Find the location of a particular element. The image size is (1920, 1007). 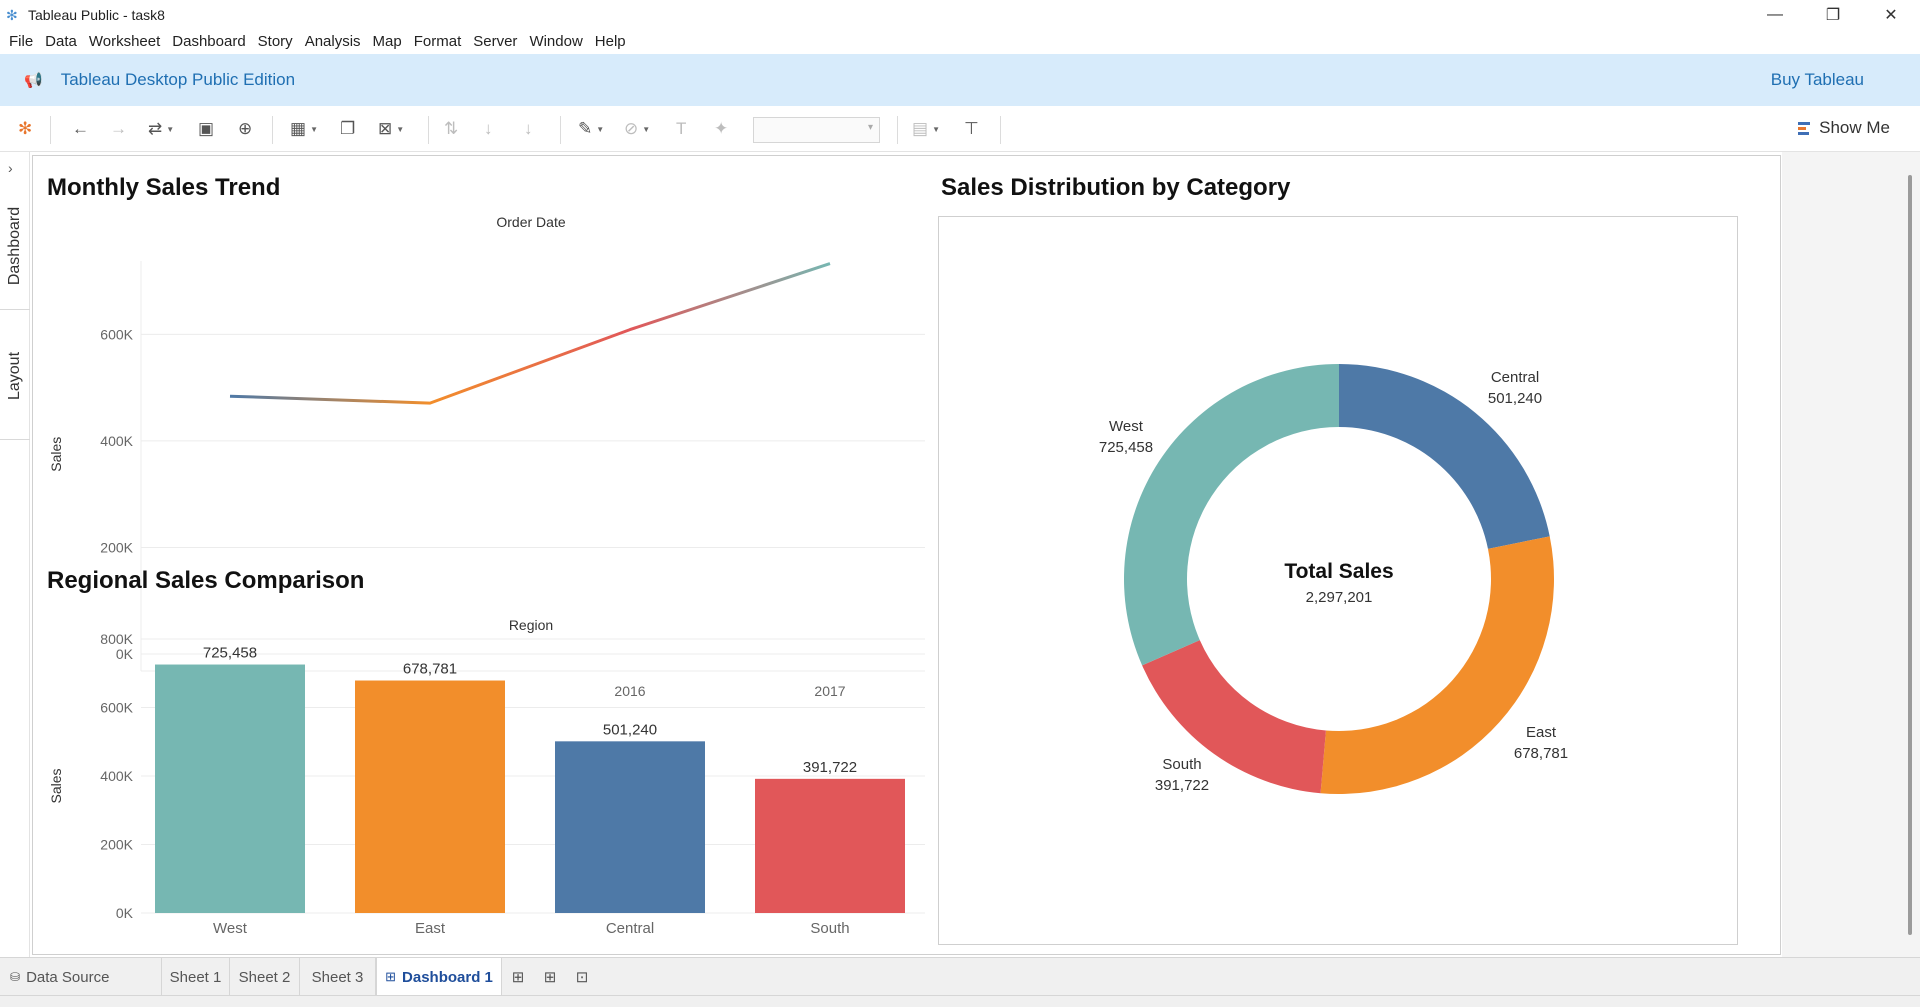

window-title: Tableau Public - task8 is located at coordinates (96, 14).